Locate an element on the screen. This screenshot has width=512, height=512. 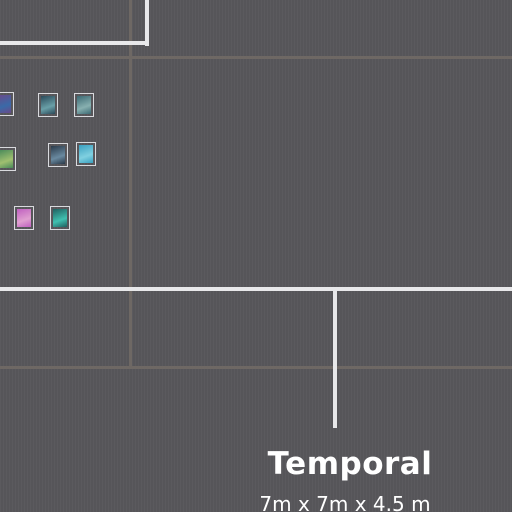
artwork-8-thumbnail is located at coordinates (60, 218).